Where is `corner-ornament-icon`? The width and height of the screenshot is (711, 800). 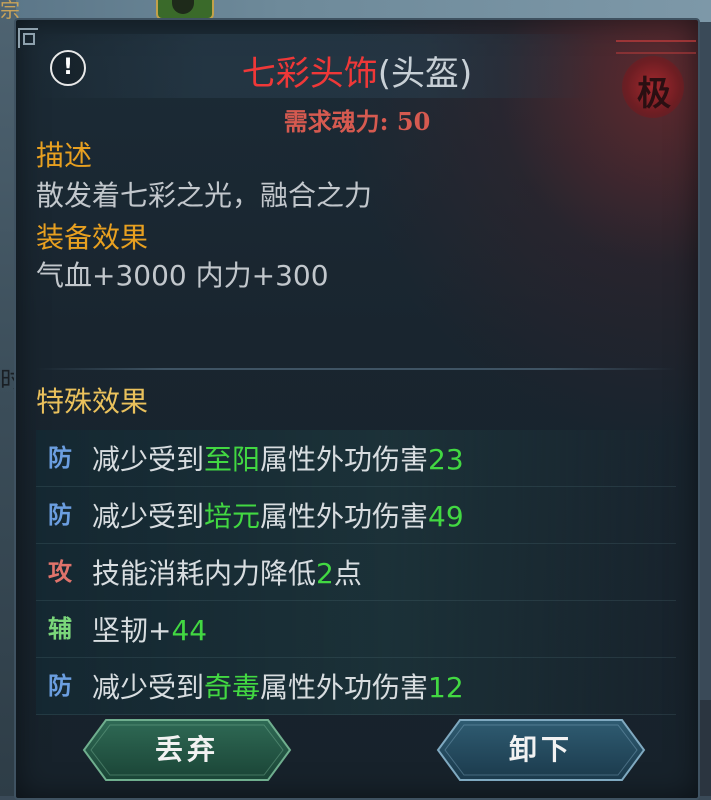 corner-ornament-icon is located at coordinates (28, 38).